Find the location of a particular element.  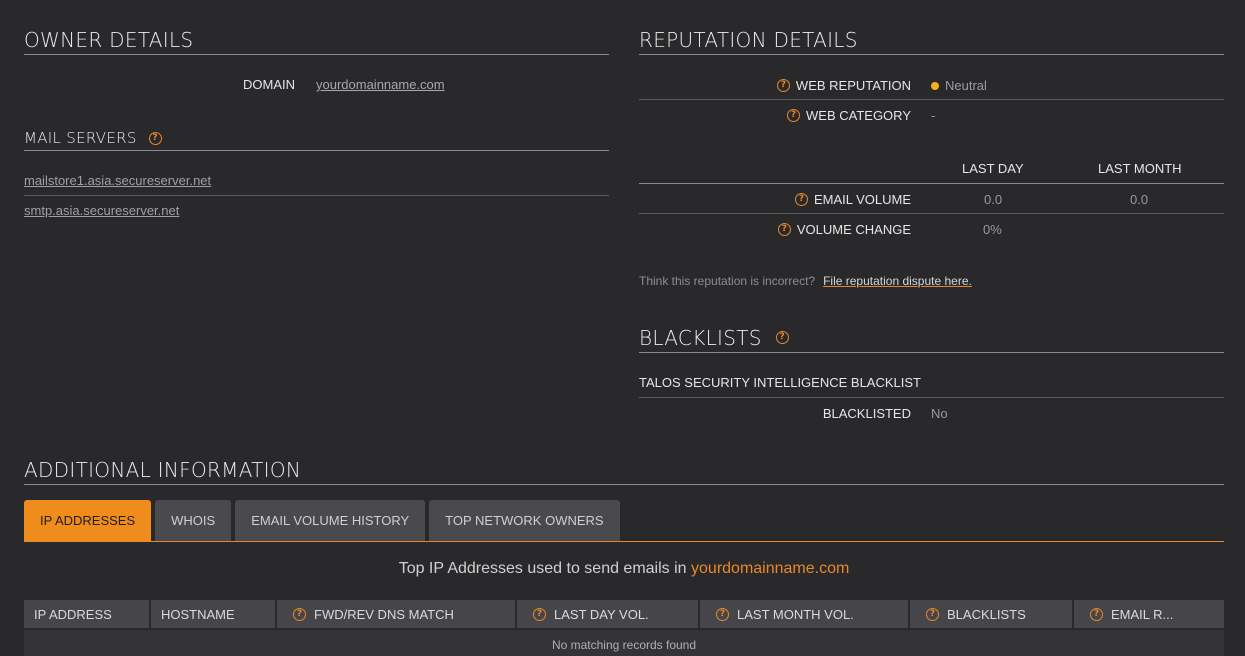

dispute-text: Think this reputation is incorrect? is located at coordinates (727, 281).